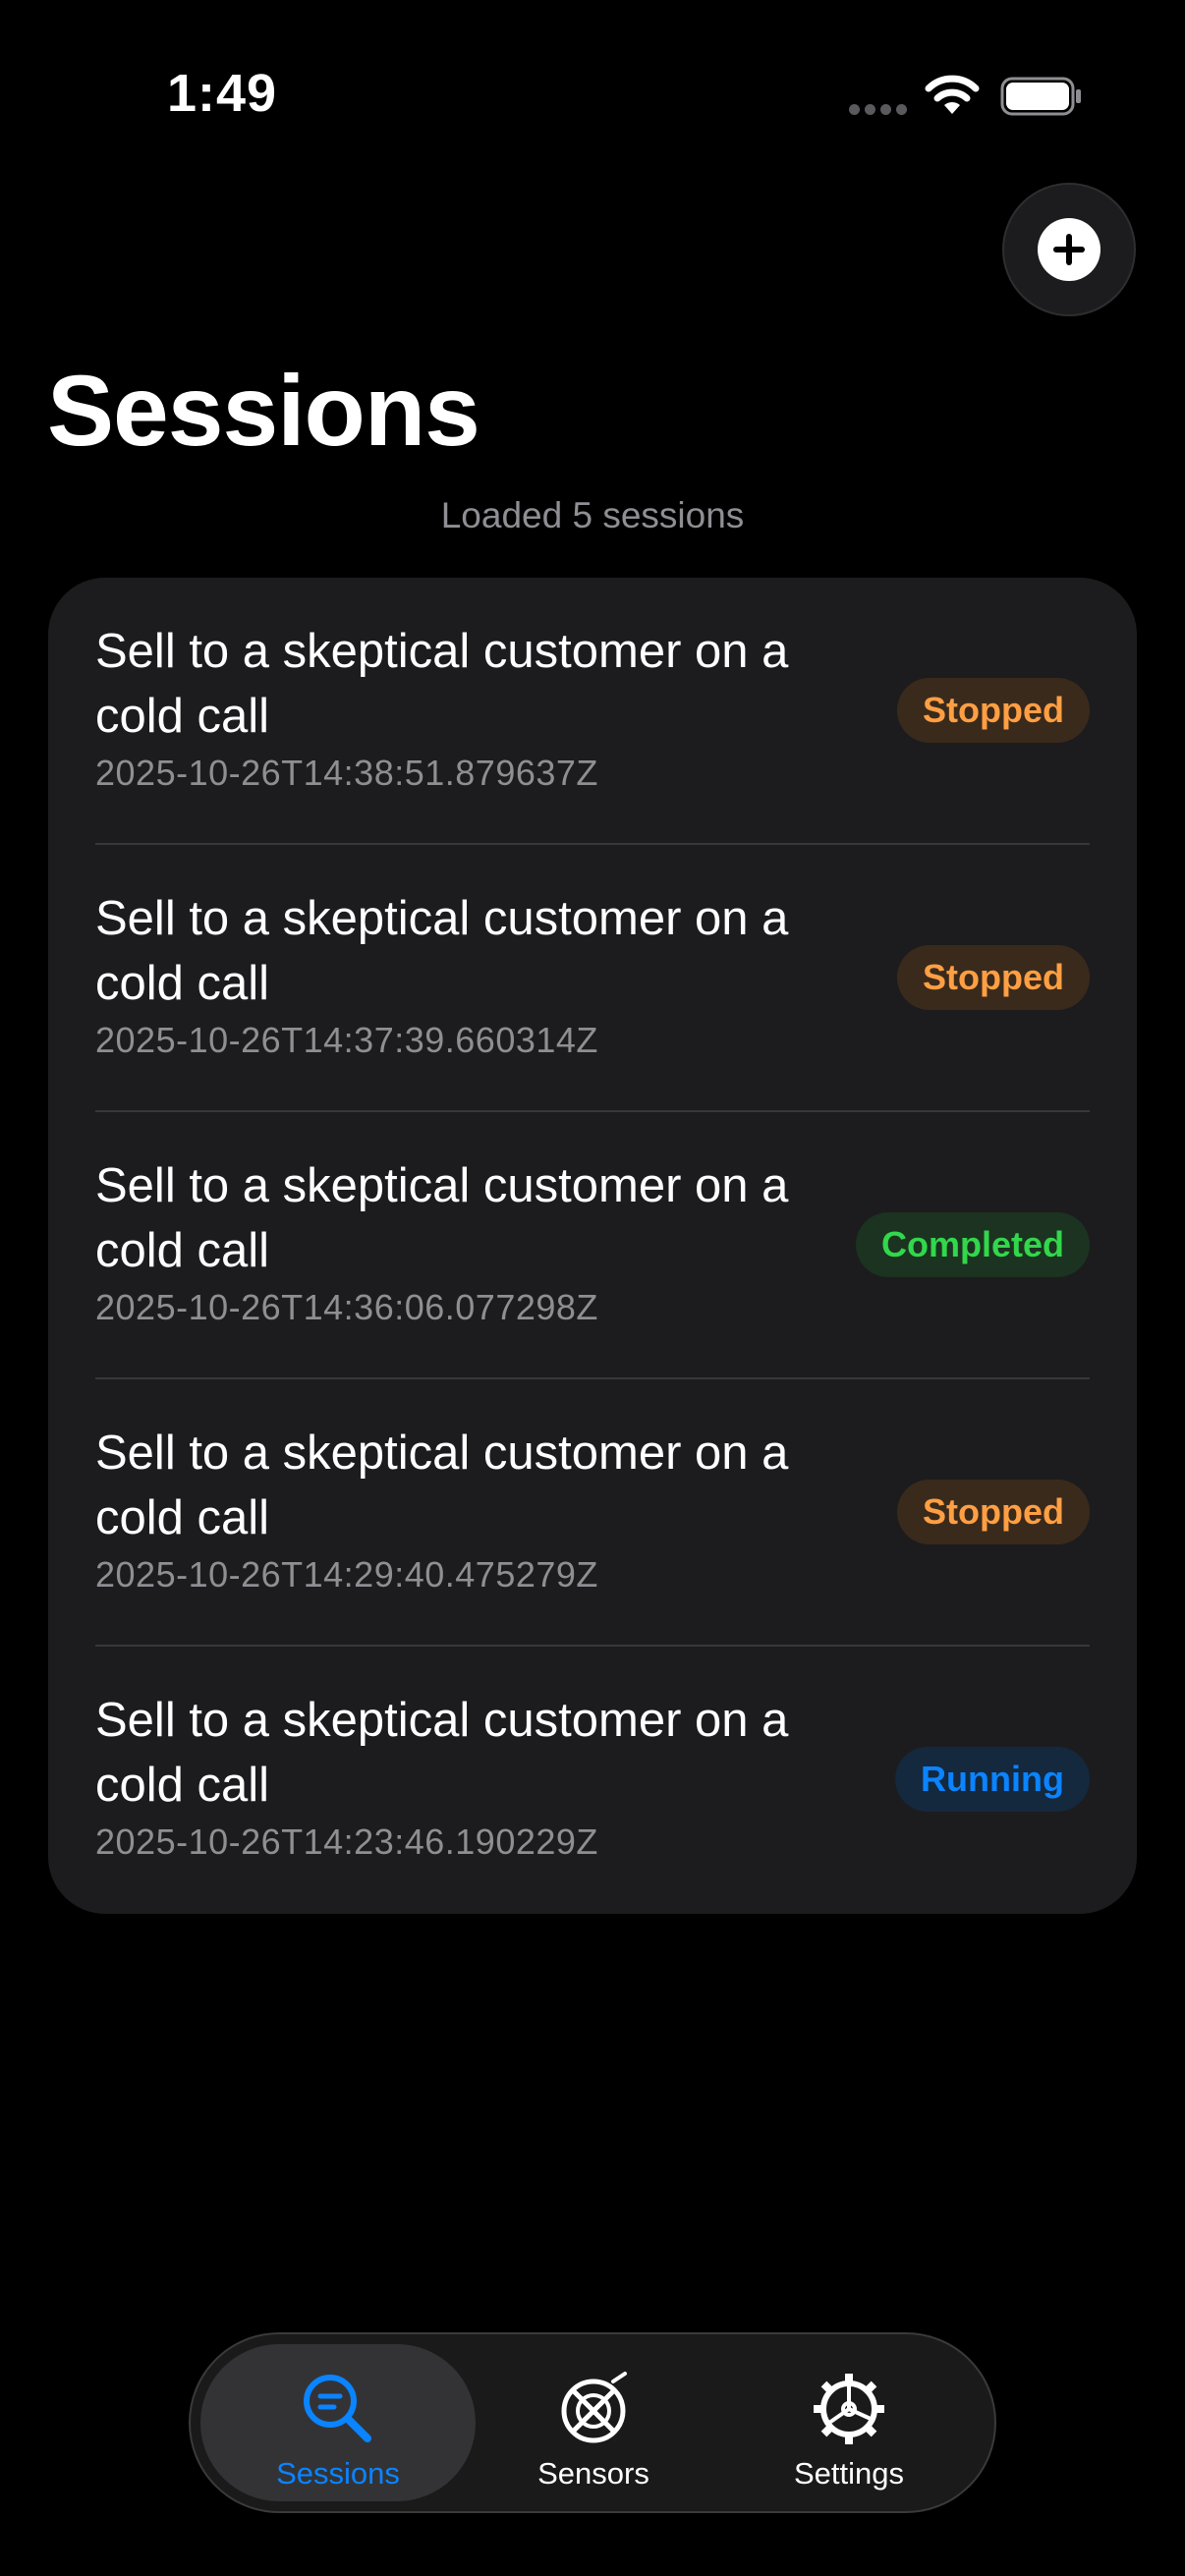 This screenshot has height=2576, width=1185. I want to click on tab-bar: Sessions Sensors Settings, so click(592, 2422).